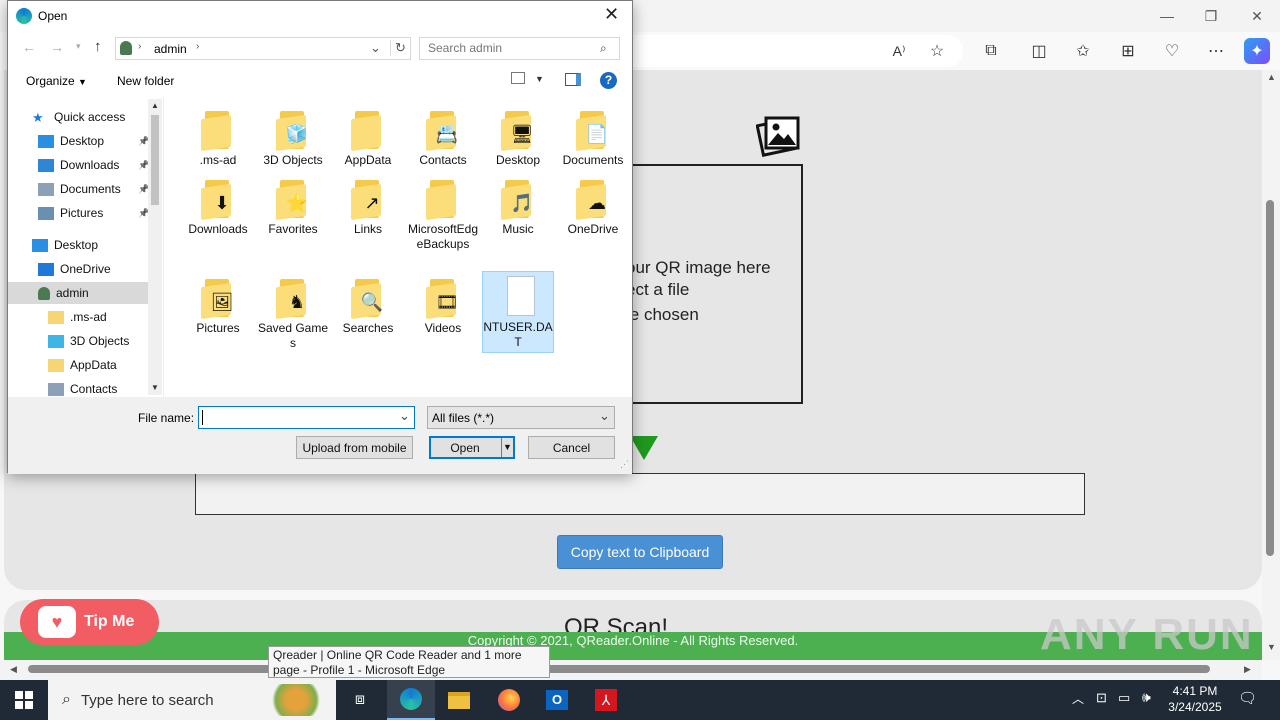 The height and width of the screenshot is (720, 1280). What do you see at coordinates (606, 700) in the screenshot?
I see `acrobat-icon: ⅄` at bounding box center [606, 700].